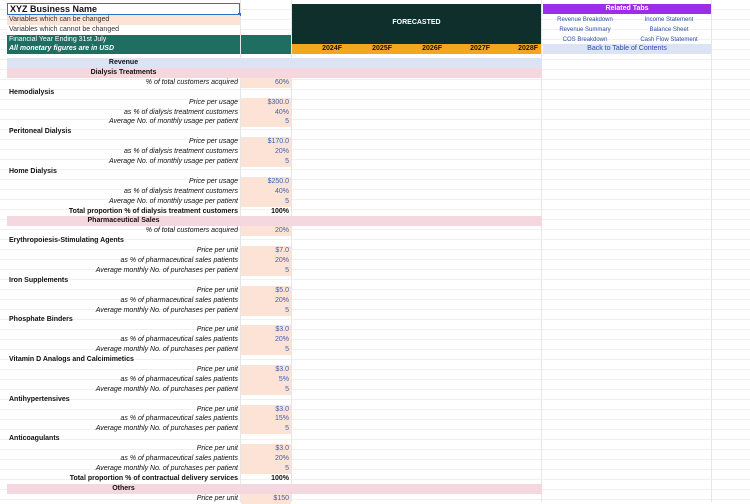 The image size is (750, 504). I want to click on input-value-cell: 5%, so click(266, 379).